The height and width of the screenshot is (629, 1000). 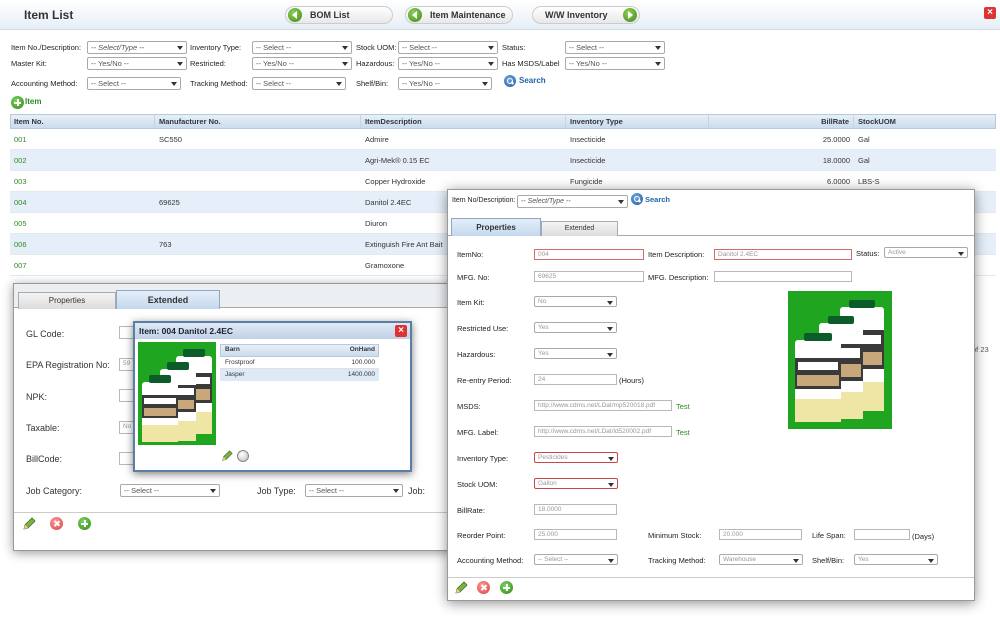 What do you see at coordinates (781, 121) in the screenshot?
I see `col-billrate: BillRate` at bounding box center [781, 121].